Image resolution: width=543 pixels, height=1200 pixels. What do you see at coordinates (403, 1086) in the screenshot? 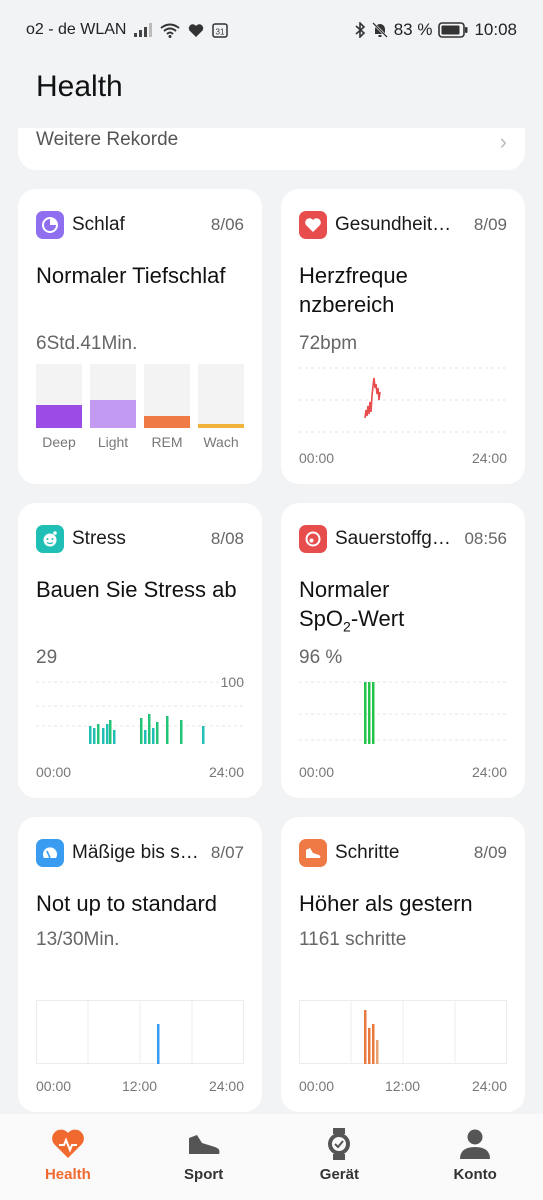
I see `steps-axis-mid: 12:00` at bounding box center [403, 1086].